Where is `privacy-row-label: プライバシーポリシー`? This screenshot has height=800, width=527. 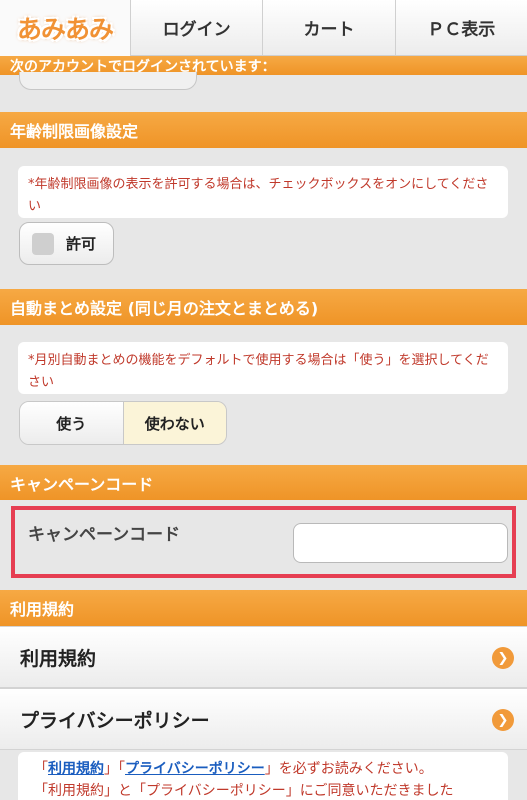
privacy-row-label: プライバシーポリシー is located at coordinates (115, 720).